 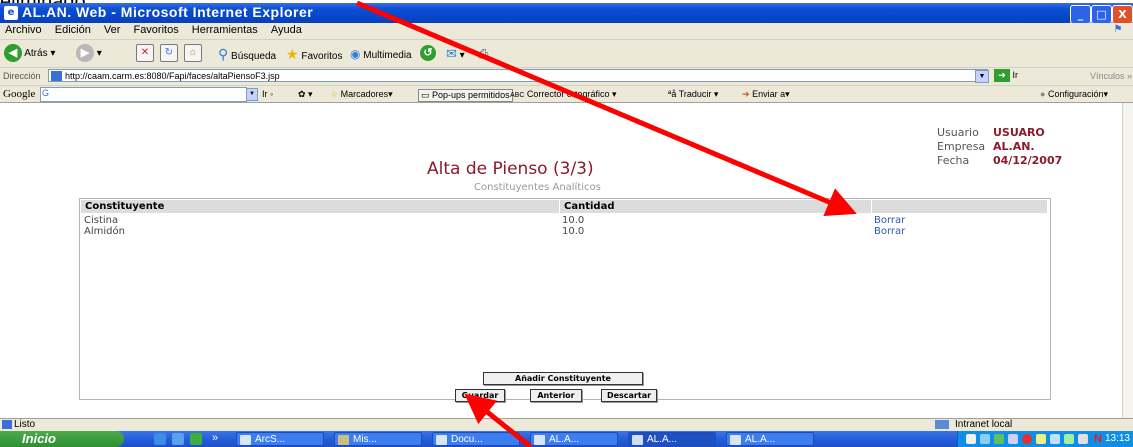 What do you see at coordinates (361, 94) in the screenshot?
I see `bookmarks-button: ☆ Marcadores▾` at bounding box center [361, 94].